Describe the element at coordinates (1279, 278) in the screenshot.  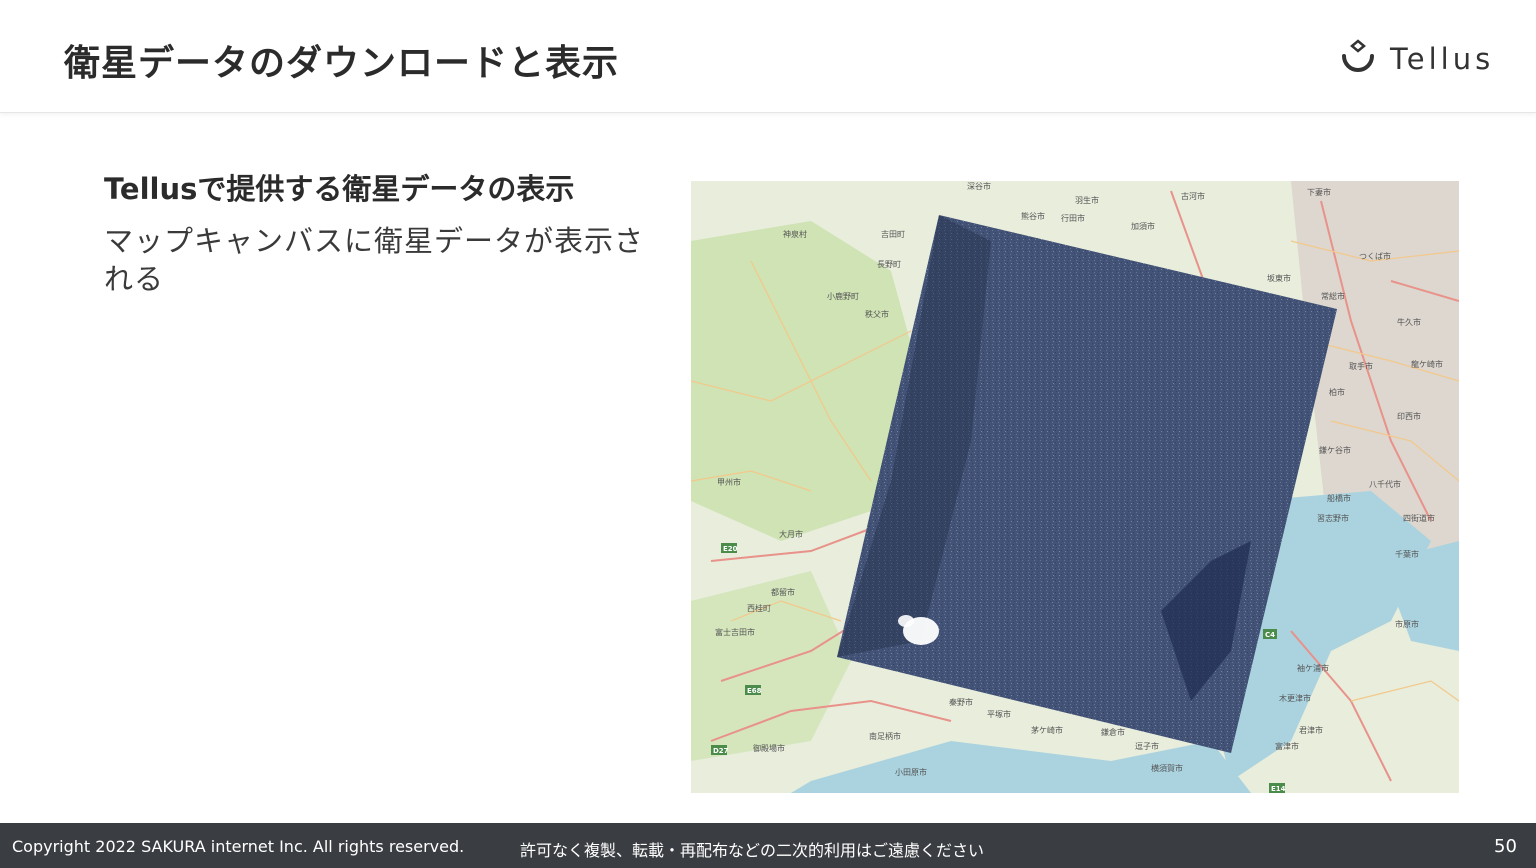
I see `map-label: 坂東市` at that location.